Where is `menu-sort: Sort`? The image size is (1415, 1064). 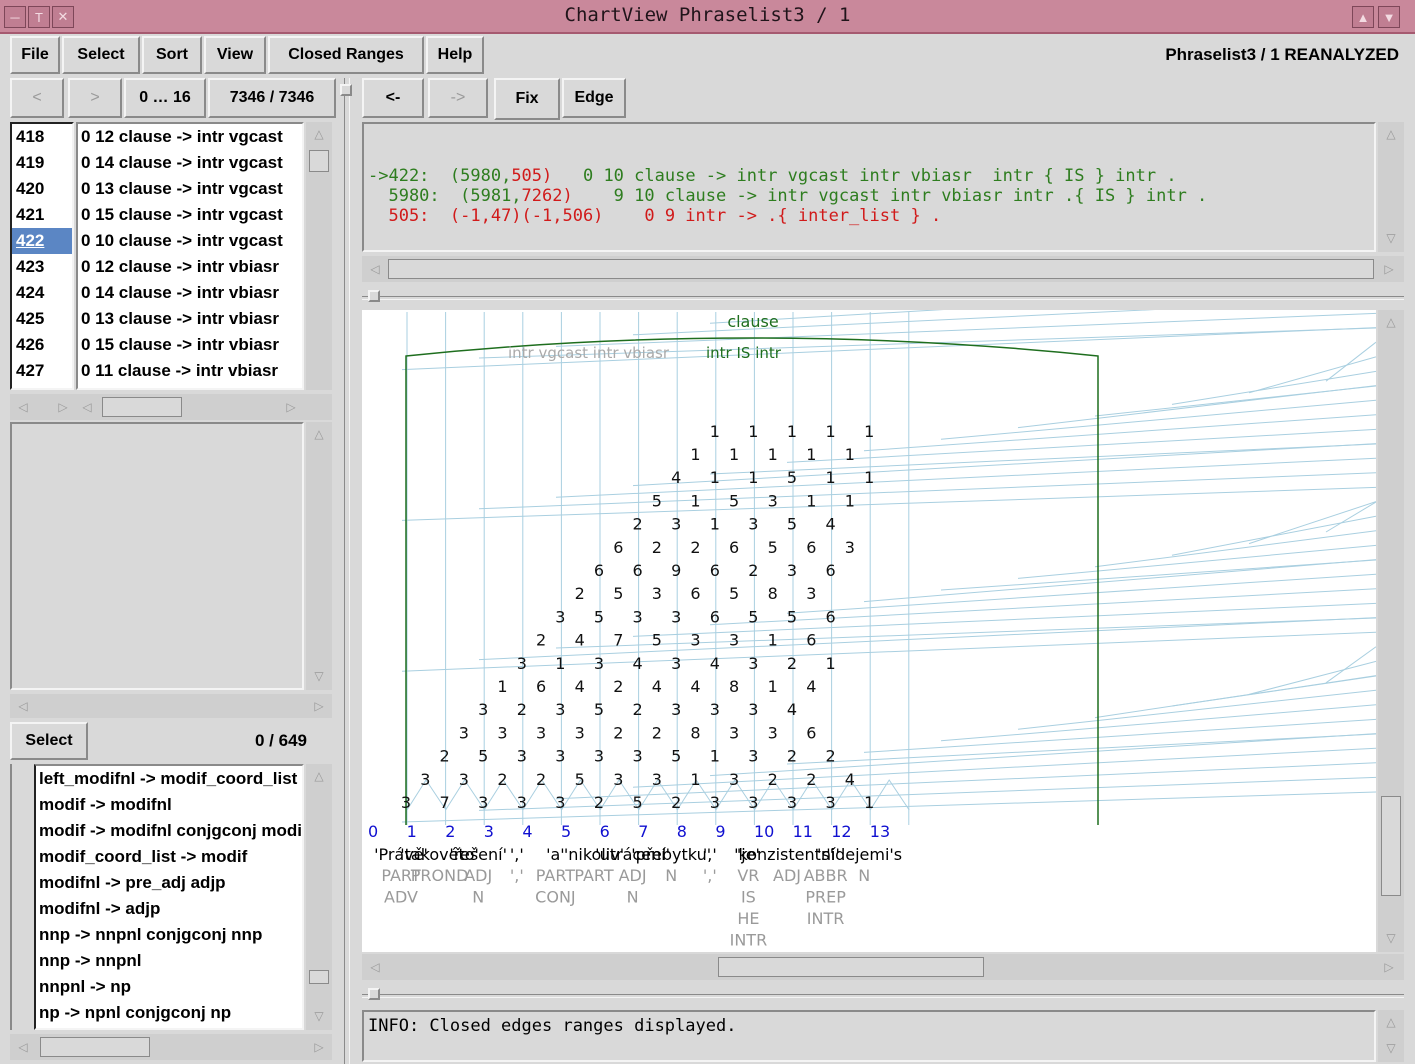
menu-sort: Sort is located at coordinates (172, 55).